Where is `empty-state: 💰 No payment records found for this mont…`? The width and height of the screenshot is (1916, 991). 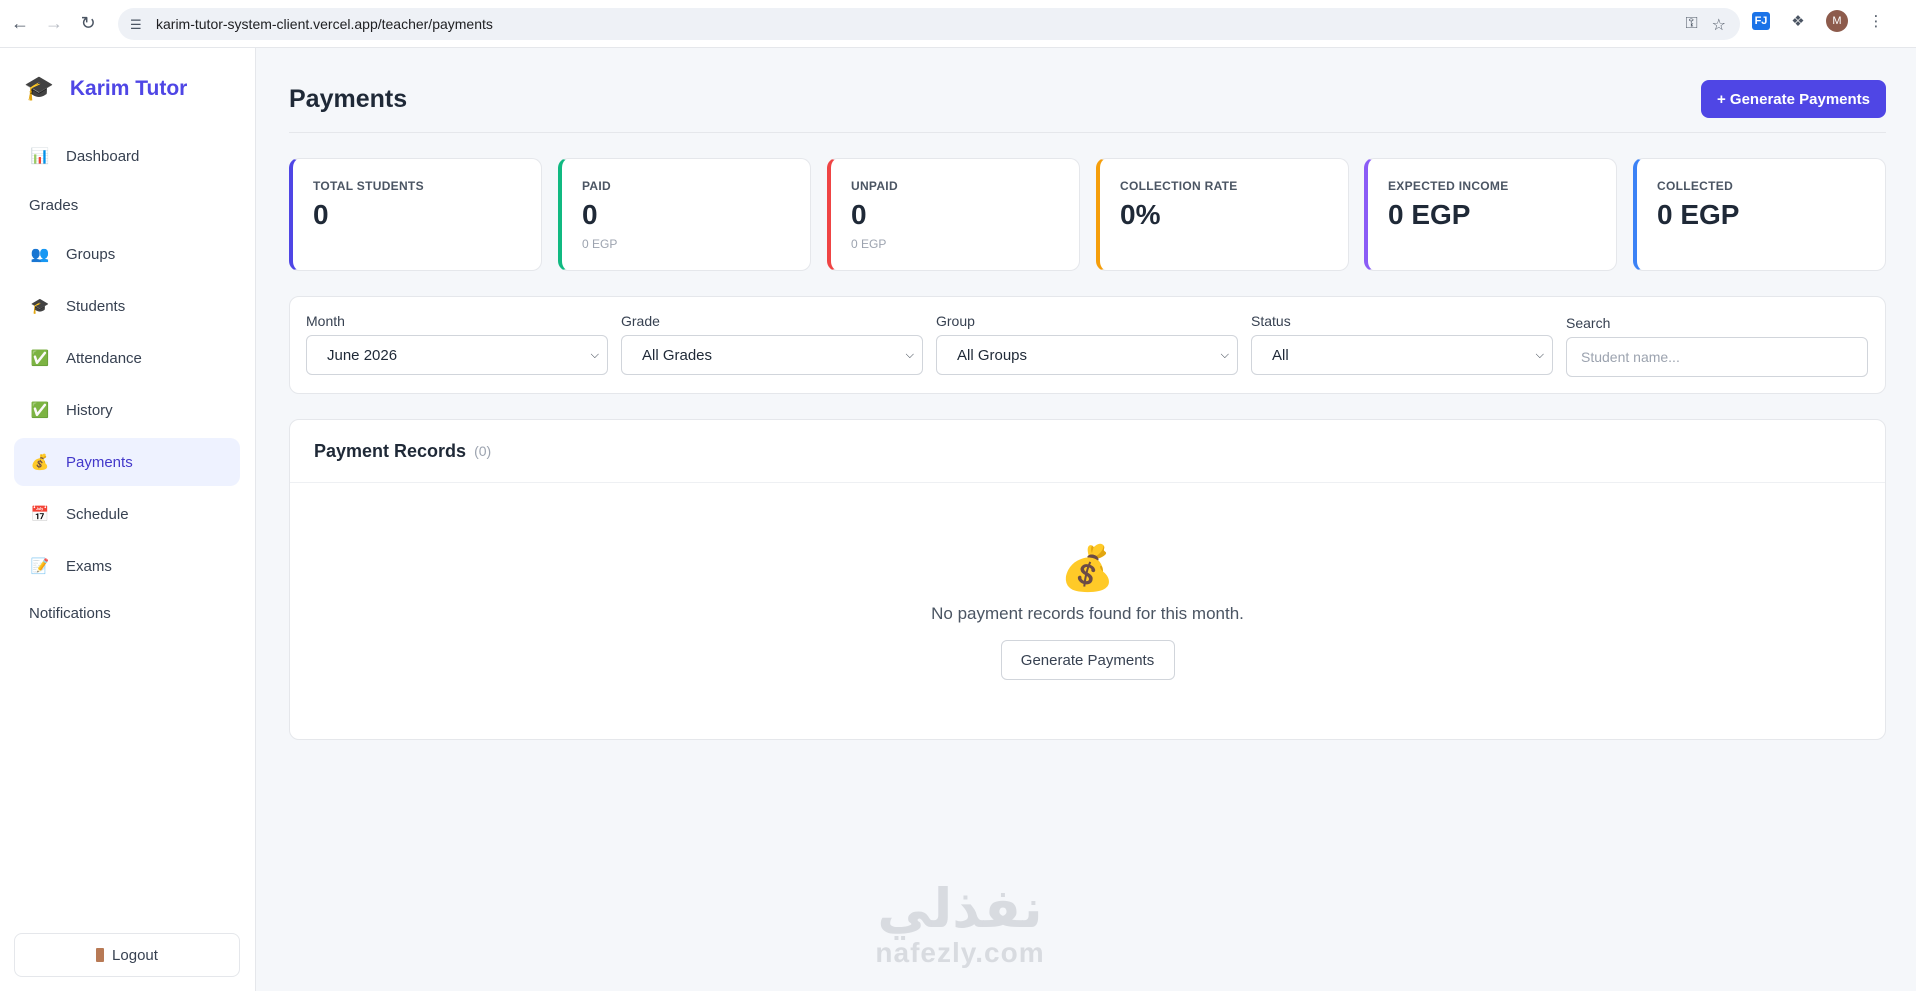 empty-state: 💰 No payment records found for this mont… is located at coordinates (1087, 611).